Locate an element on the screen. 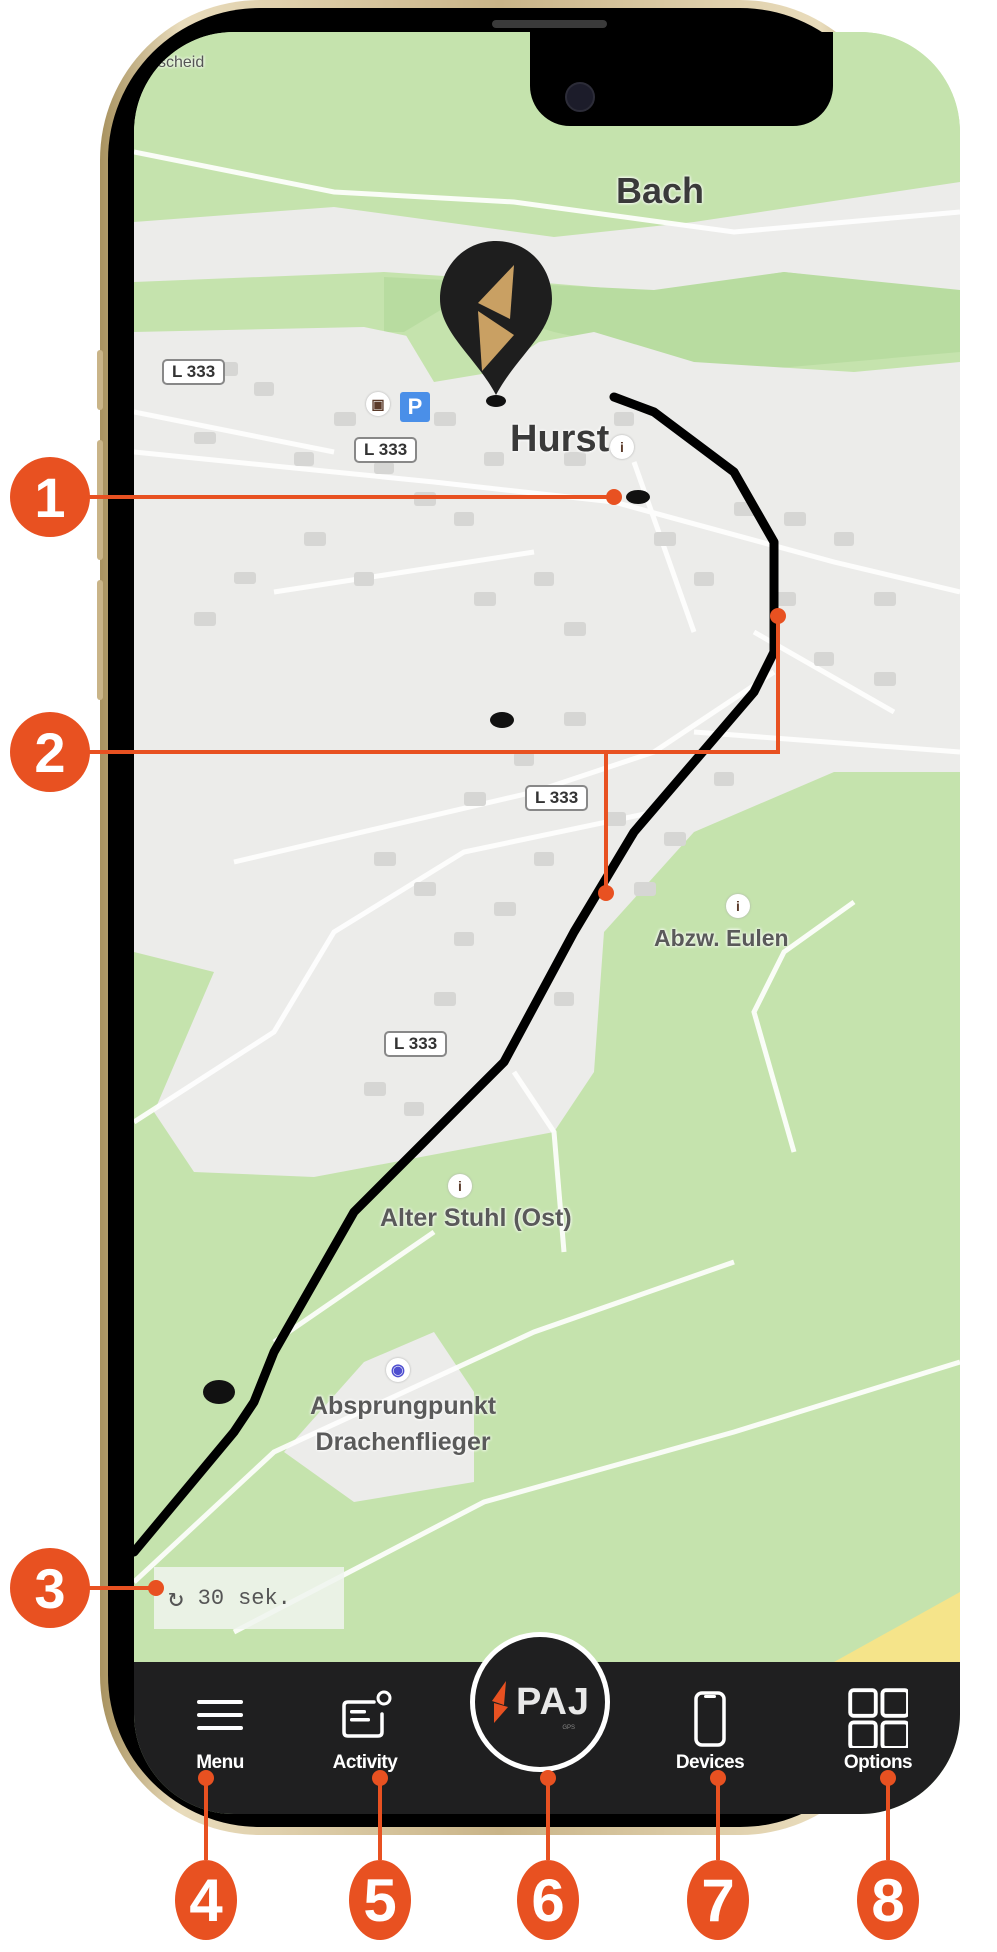 The image size is (997, 1952). nav-activity-button: Activity is located at coordinates (365, 1731).